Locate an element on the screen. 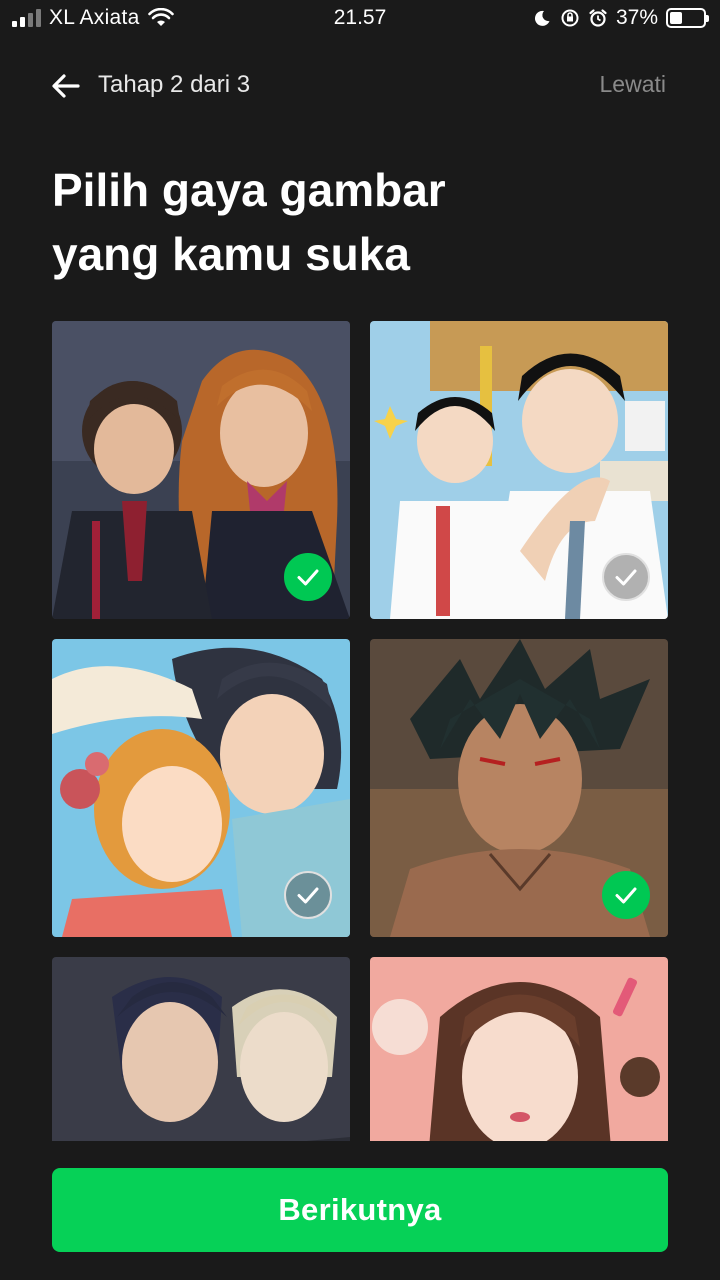 This screenshot has width=720, height=1280. title-line-1: Pilih gaya gambar is located at coordinates (249, 190).